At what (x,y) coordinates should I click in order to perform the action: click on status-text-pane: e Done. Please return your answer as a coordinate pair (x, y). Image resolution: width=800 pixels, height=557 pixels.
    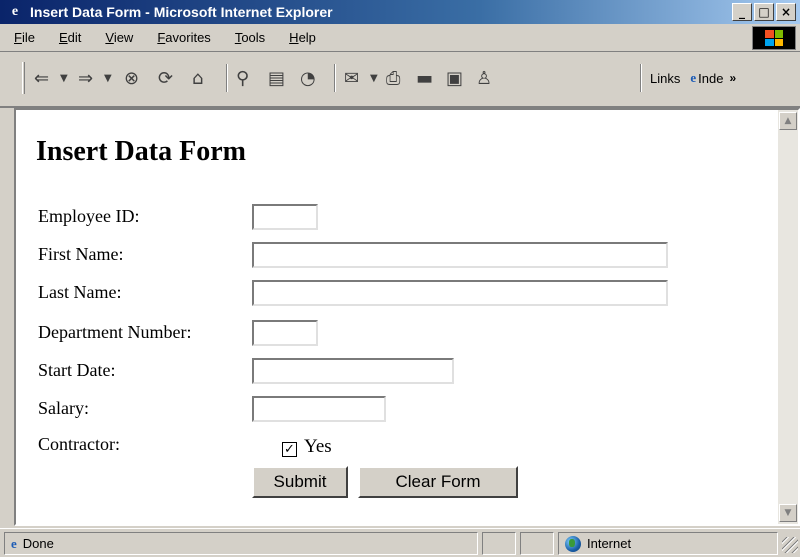
    Looking at the image, I should click on (241, 543).